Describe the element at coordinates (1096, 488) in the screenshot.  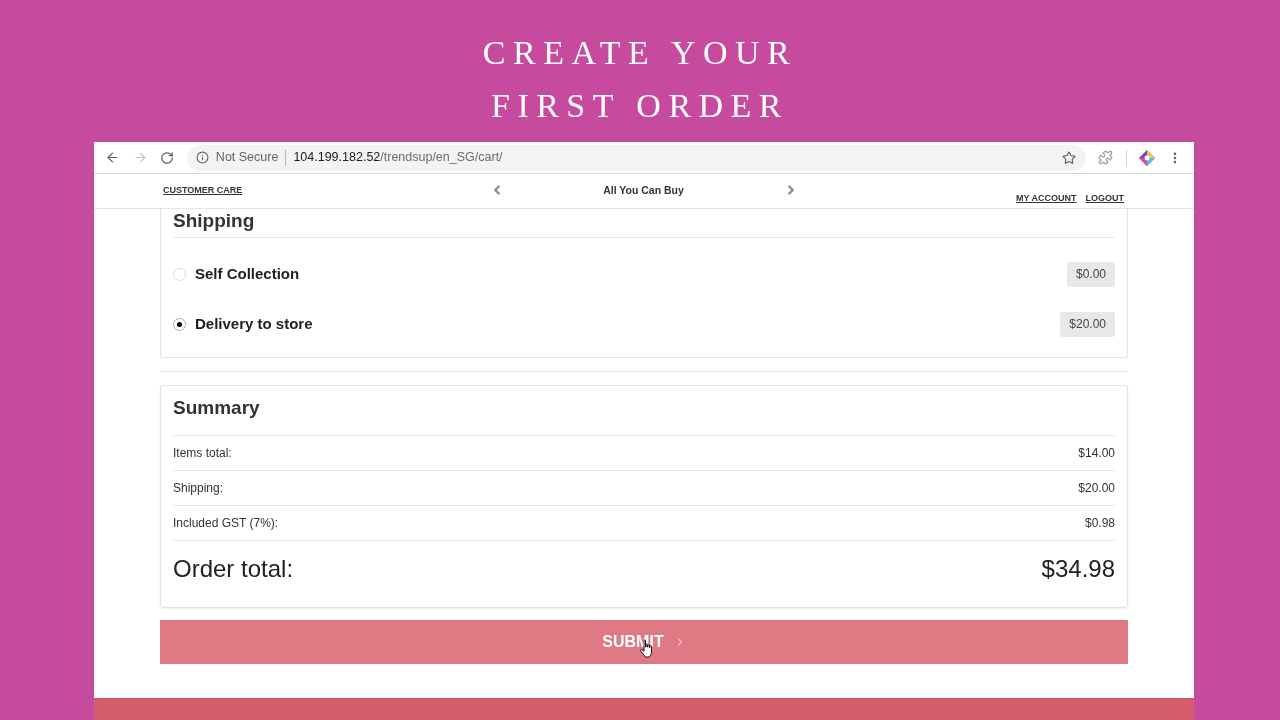
I see `summary-value: $20.00` at that location.